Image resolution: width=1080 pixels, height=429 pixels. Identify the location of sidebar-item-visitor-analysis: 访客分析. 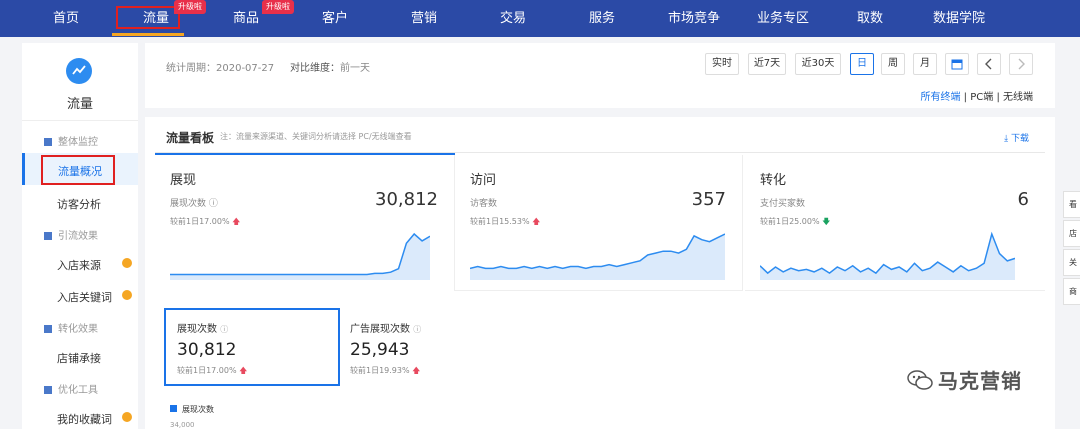
(79, 204).